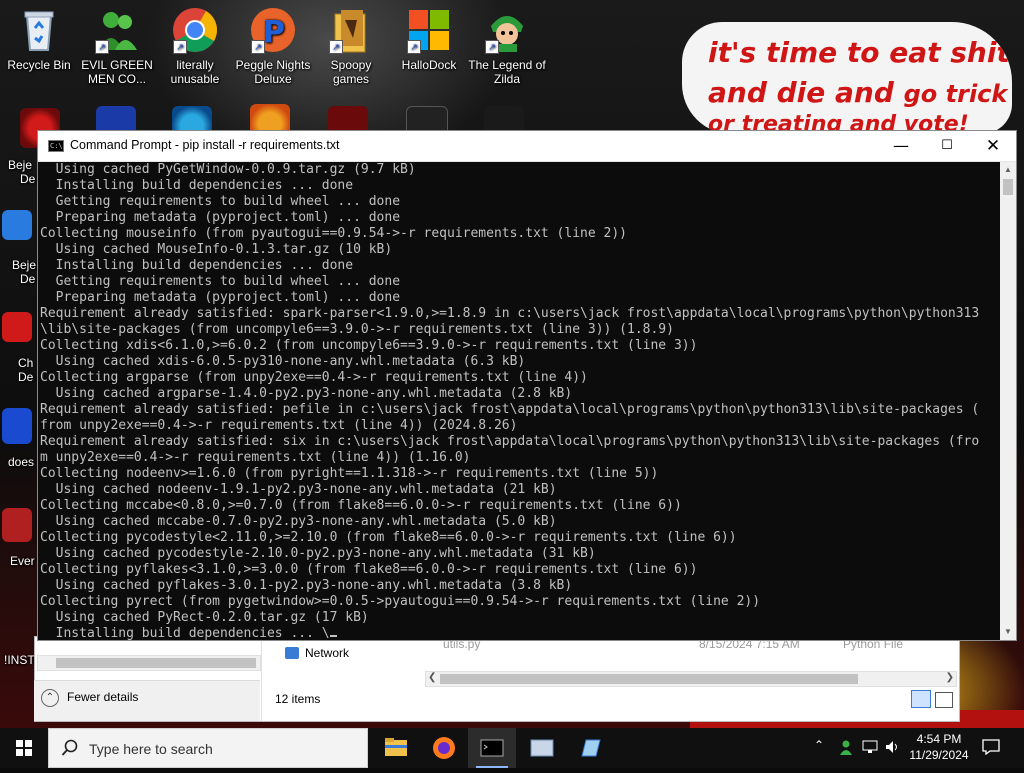 This screenshot has height=773, width=1024. Describe the element at coordinates (197, 185) in the screenshot. I see `console-line: Installing build dependencies ... done` at that location.